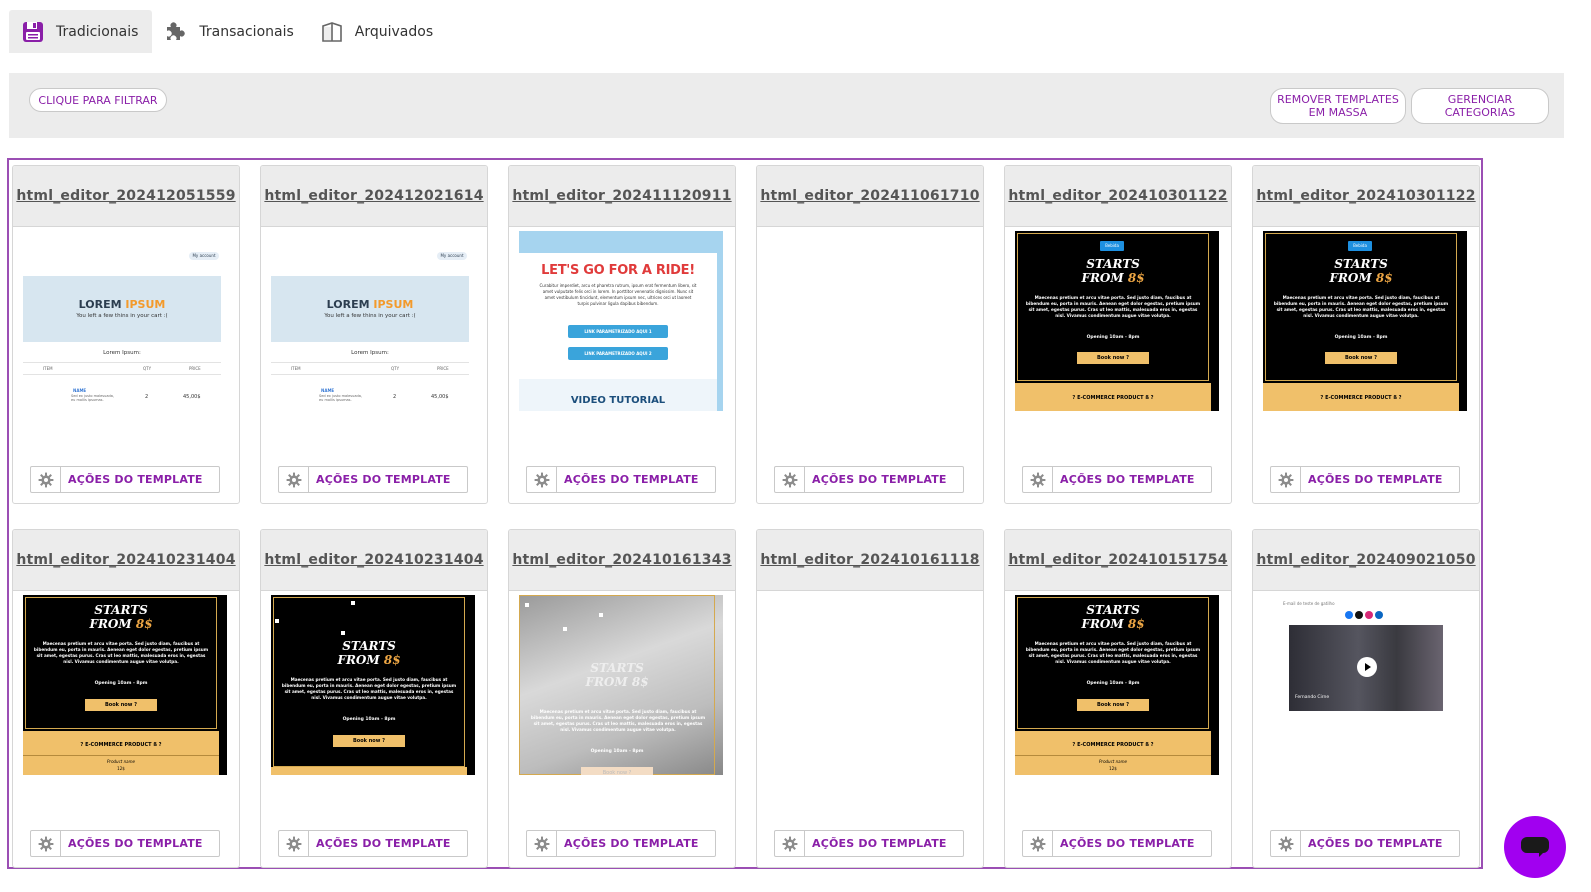  Describe the element at coordinates (121, 761) in the screenshot. I see `thumb-text: Product name` at that location.